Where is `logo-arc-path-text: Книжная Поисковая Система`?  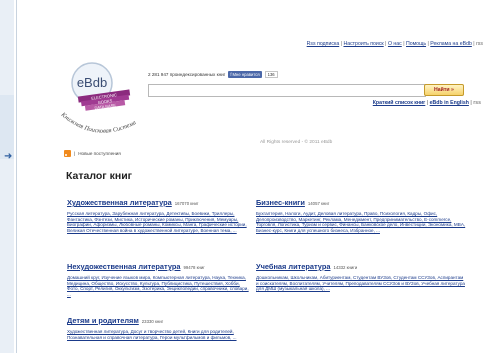 logo-arc-path-text: Книжная Поисковая Система is located at coordinates (98, 123).